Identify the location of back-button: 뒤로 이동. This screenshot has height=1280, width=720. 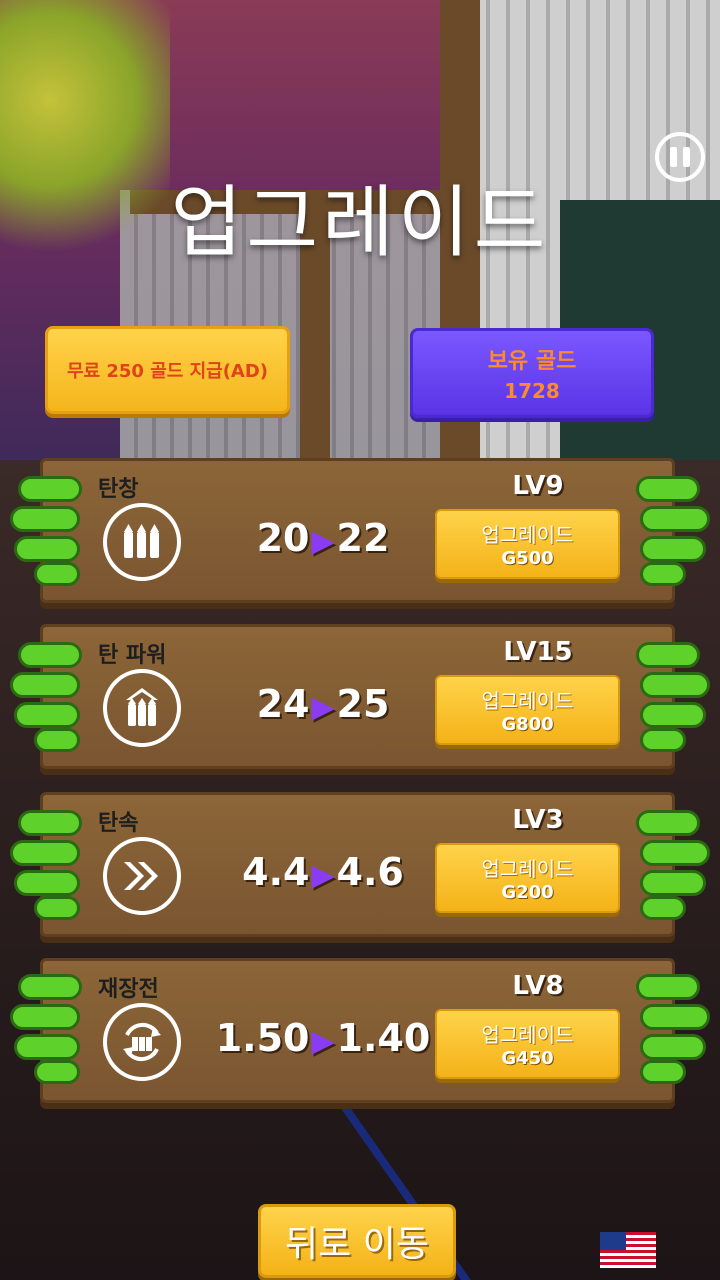
(357, 1241).